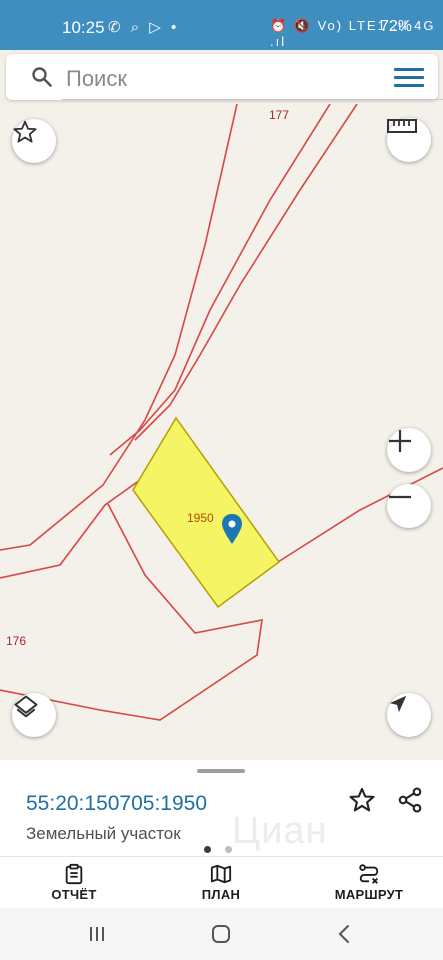 Image resolution: width=443 pixels, height=960 pixels. I want to click on zoom-in-button, so click(409, 450).